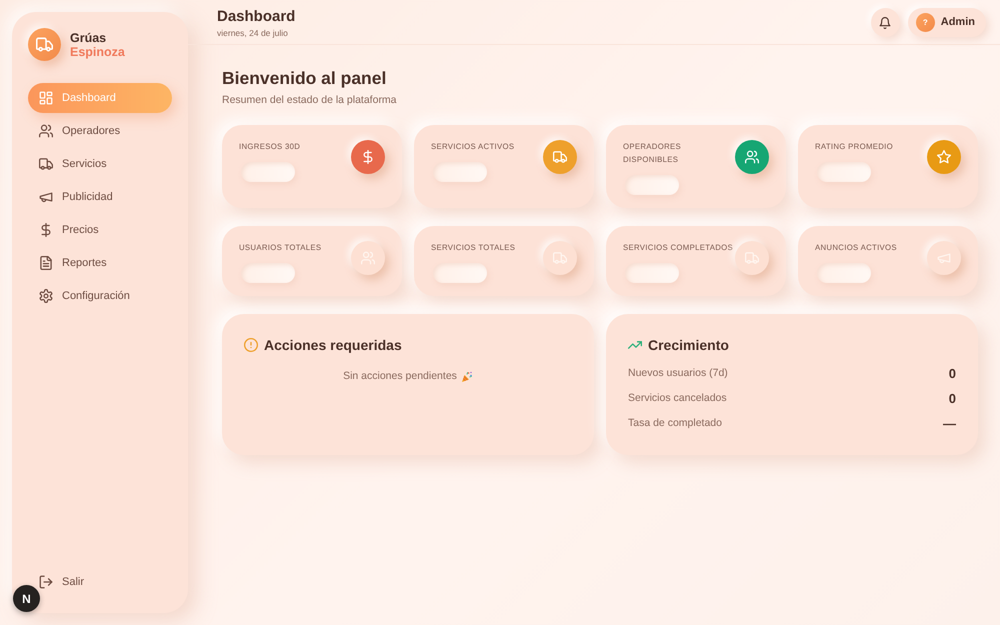 This screenshot has height=625, width=1000. I want to click on metric-label: Nuevos usuarios (7d), so click(678, 373).